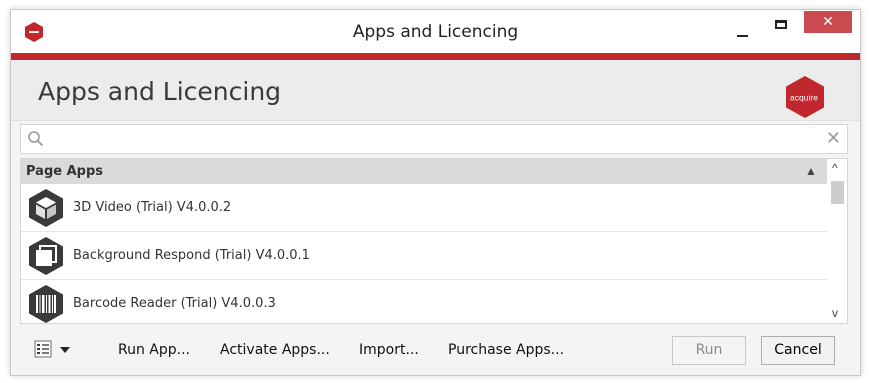  Describe the element at coordinates (160, 91) in the screenshot. I see `page-title: Apps and Licencing` at that location.